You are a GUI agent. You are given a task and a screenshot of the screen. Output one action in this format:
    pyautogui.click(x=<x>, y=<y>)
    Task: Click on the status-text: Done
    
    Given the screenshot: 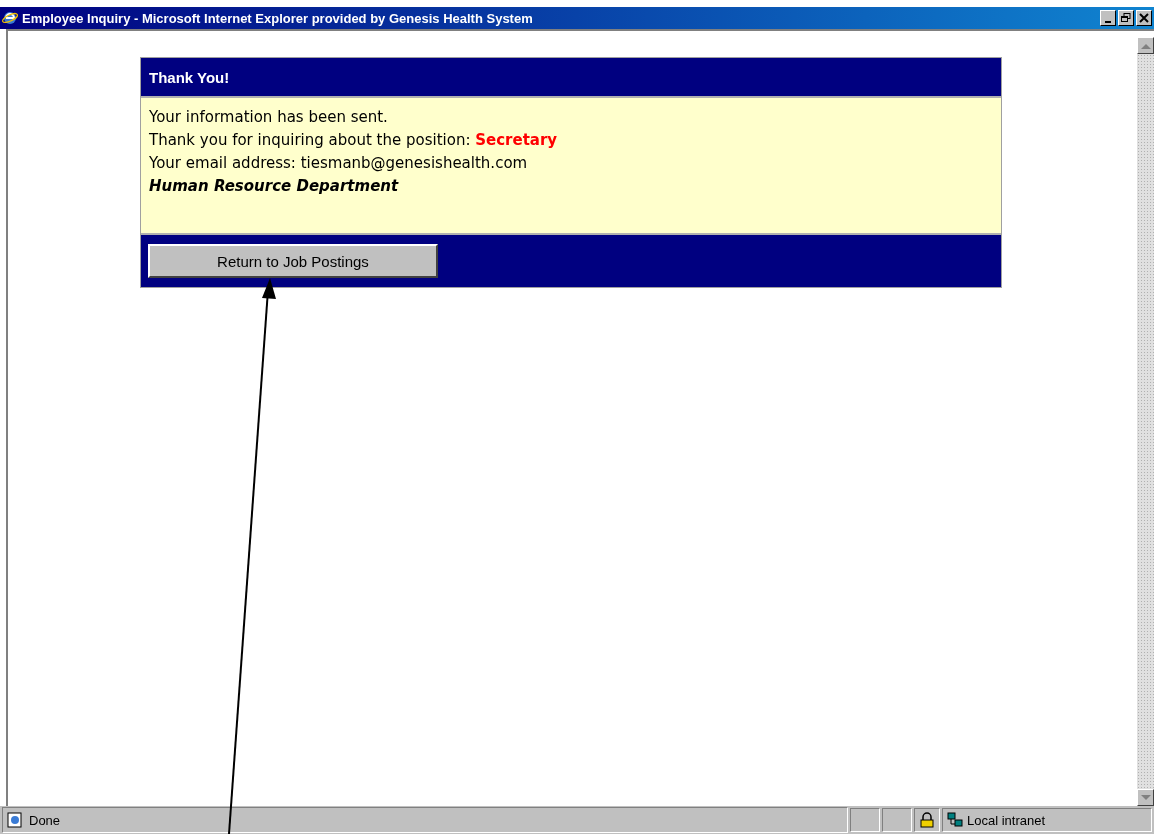 What is the action you would take?
    pyautogui.click(x=45, y=820)
    